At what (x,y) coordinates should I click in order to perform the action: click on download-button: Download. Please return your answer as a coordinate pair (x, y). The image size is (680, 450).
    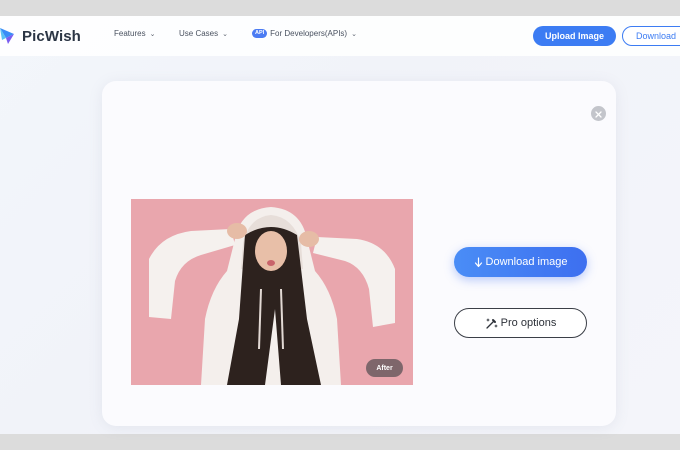
    Looking at the image, I should click on (651, 36).